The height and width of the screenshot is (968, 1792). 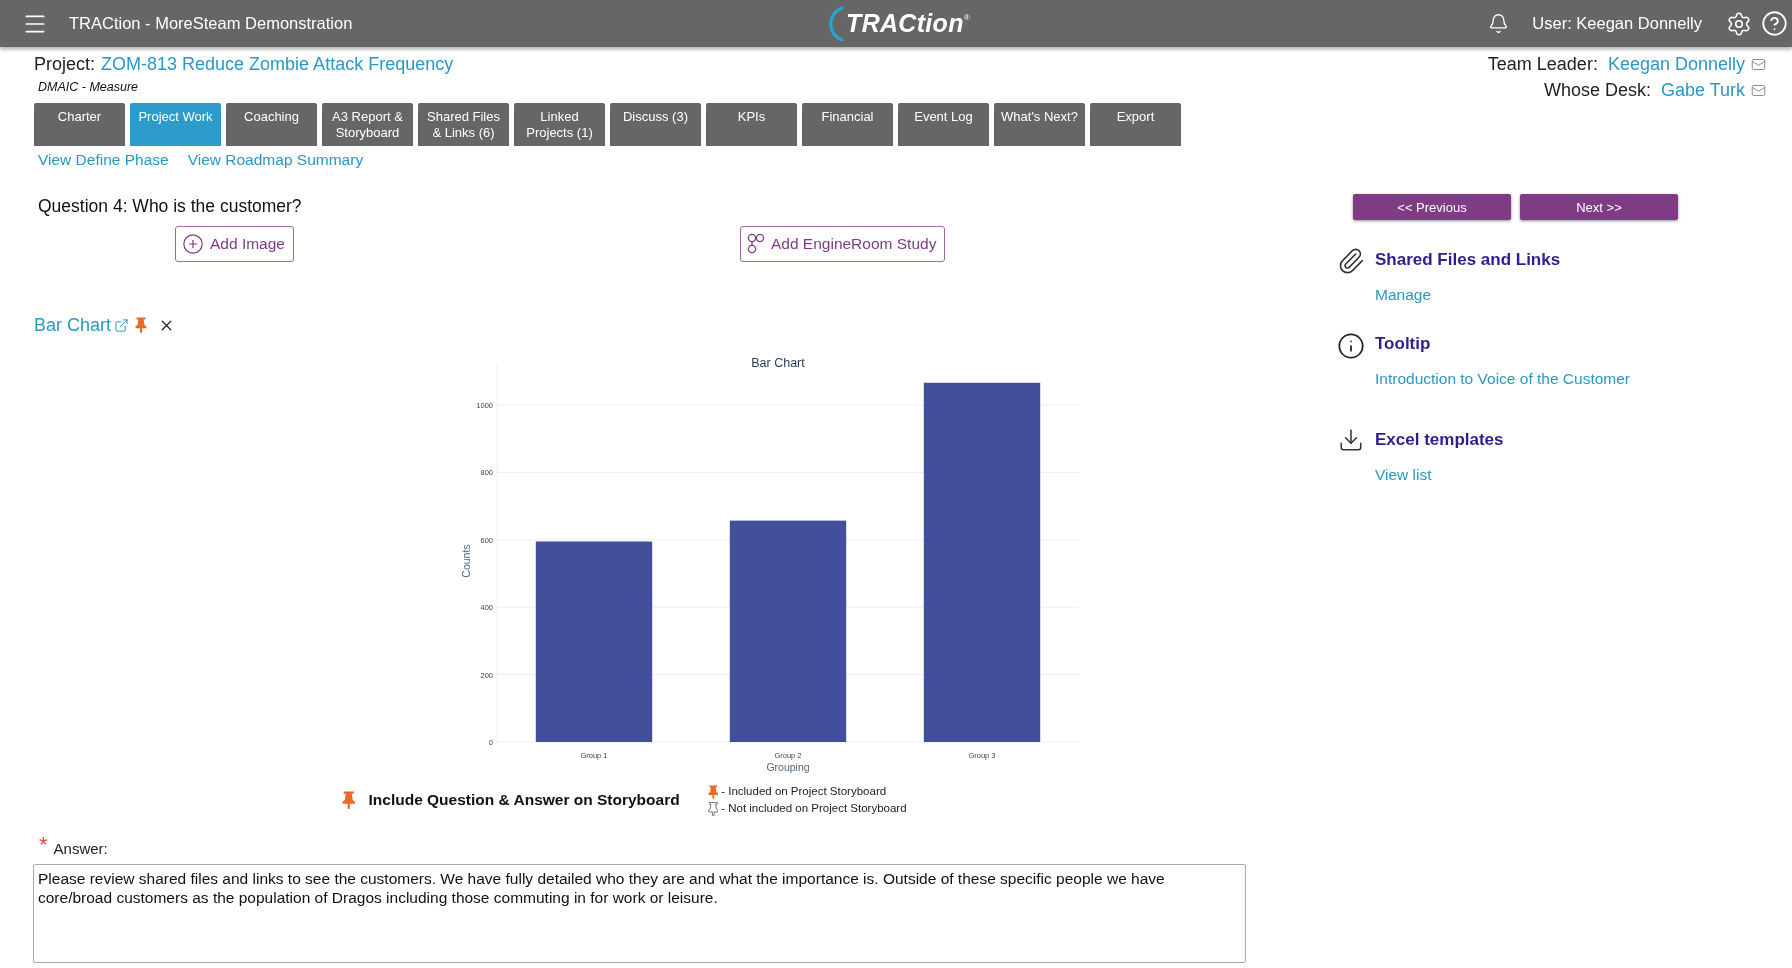 What do you see at coordinates (943, 124) in the screenshot?
I see `tab: Event Log` at bounding box center [943, 124].